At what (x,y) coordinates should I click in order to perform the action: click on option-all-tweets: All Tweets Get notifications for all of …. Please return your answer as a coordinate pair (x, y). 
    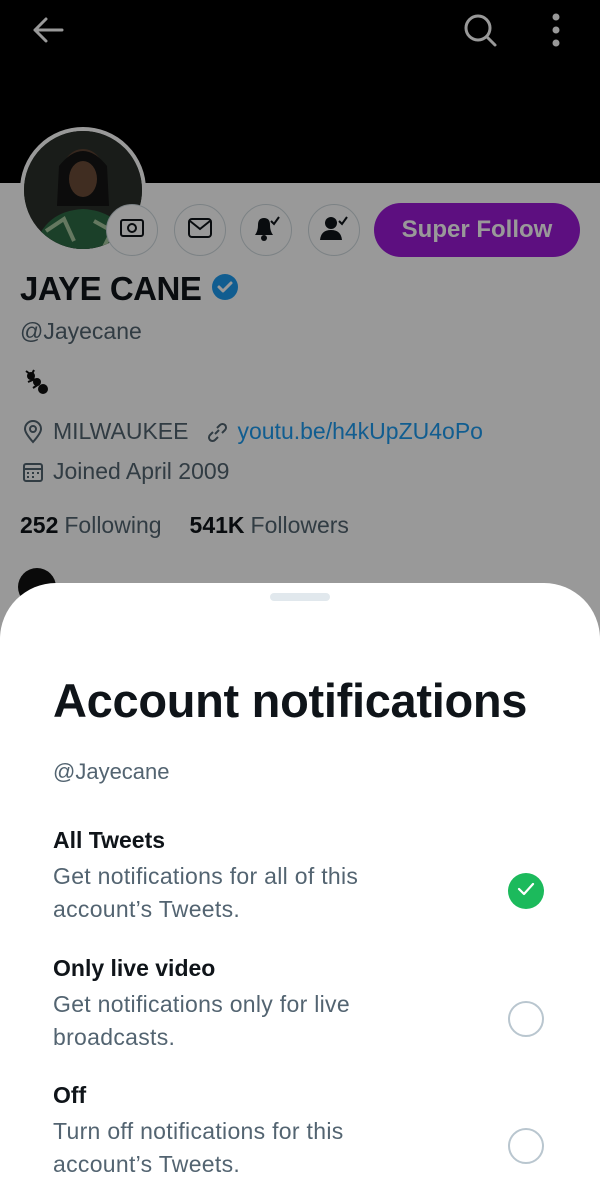
    Looking at the image, I should click on (313, 876).